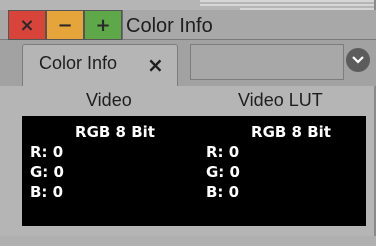 The image size is (384, 246). I want to click on video-lut-format-label: RGB 8 Bit, so click(291, 132).